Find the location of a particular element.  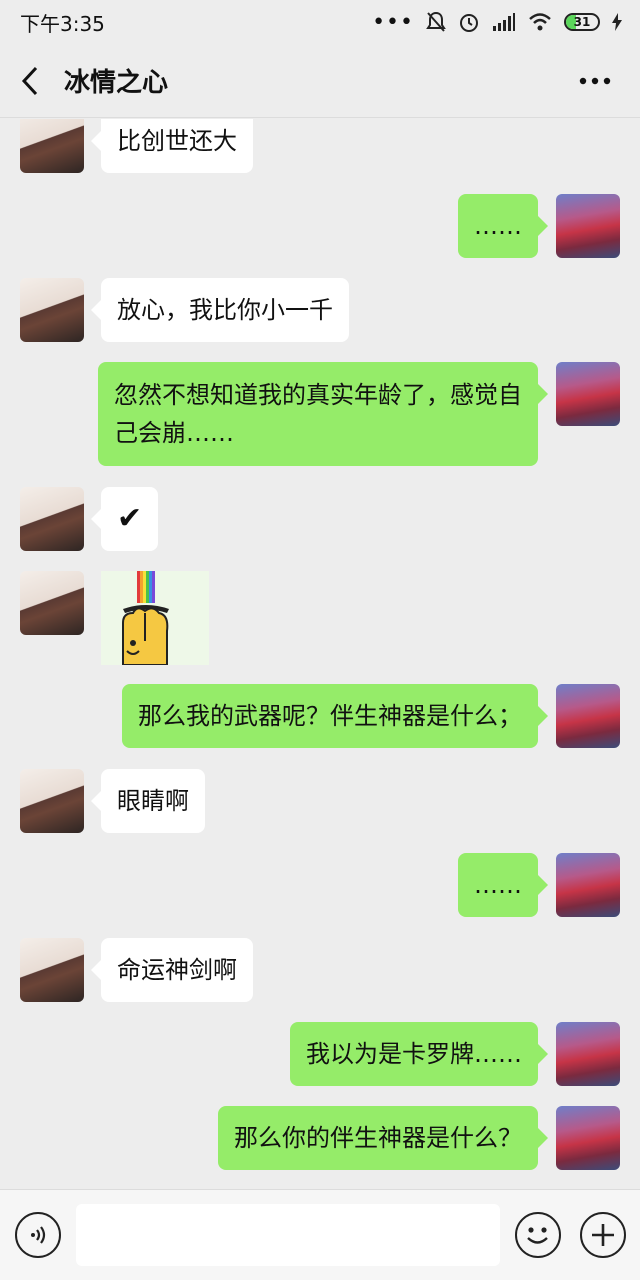

message-text: 比创世还大 is located at coordinates (177, 141).